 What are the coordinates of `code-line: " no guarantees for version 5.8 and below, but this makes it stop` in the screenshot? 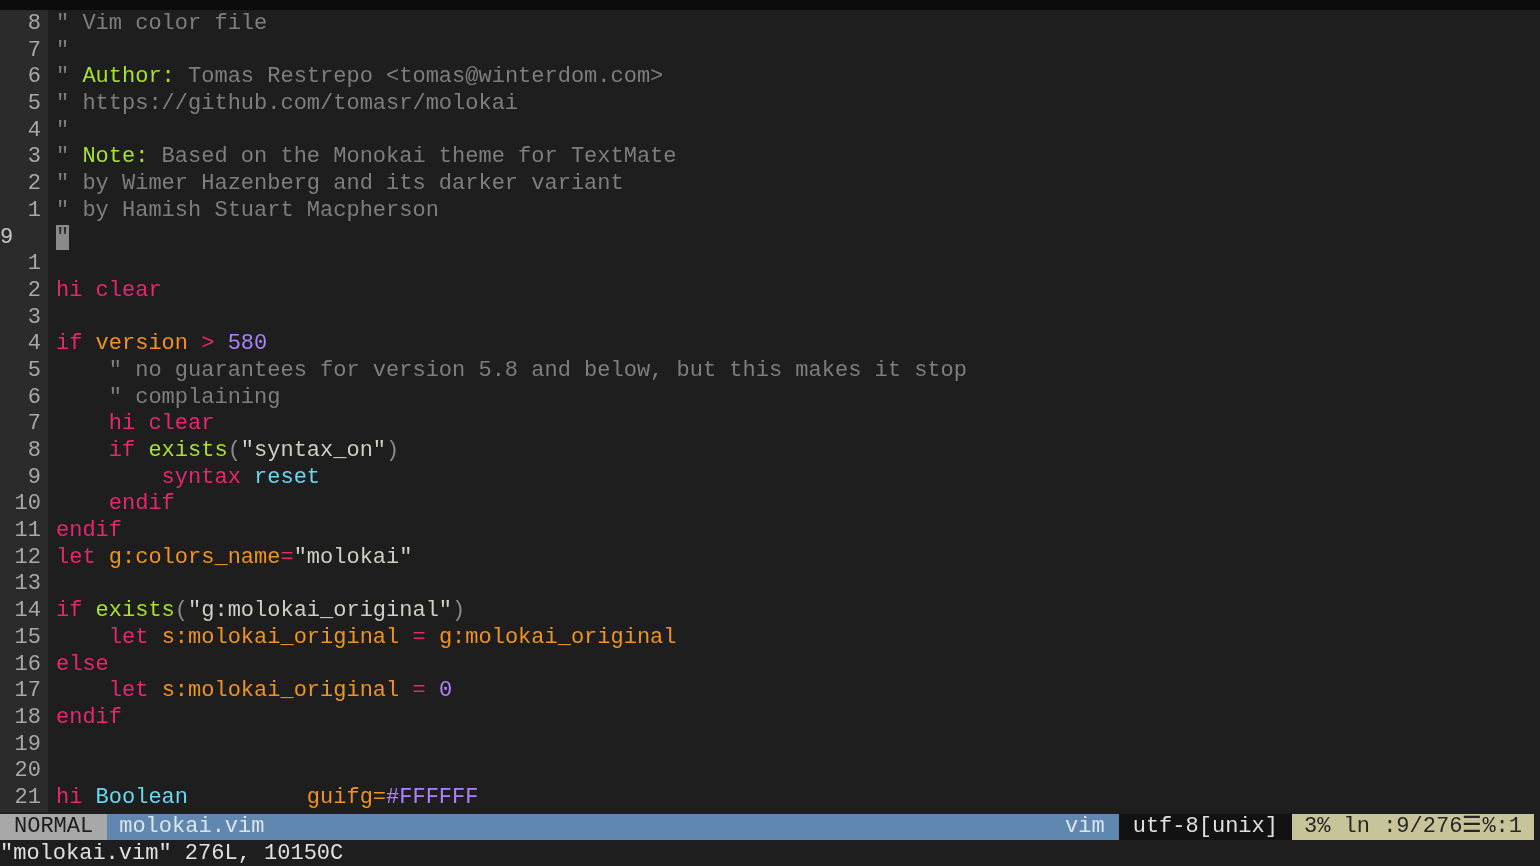 It's located at (537, 370).